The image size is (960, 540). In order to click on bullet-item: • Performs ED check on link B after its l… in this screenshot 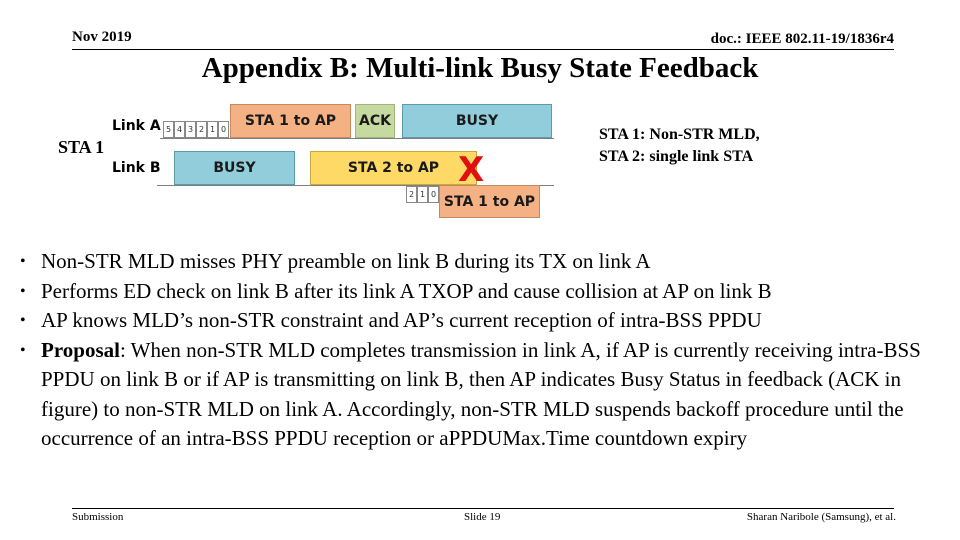, I will do `click(485, 292)`.